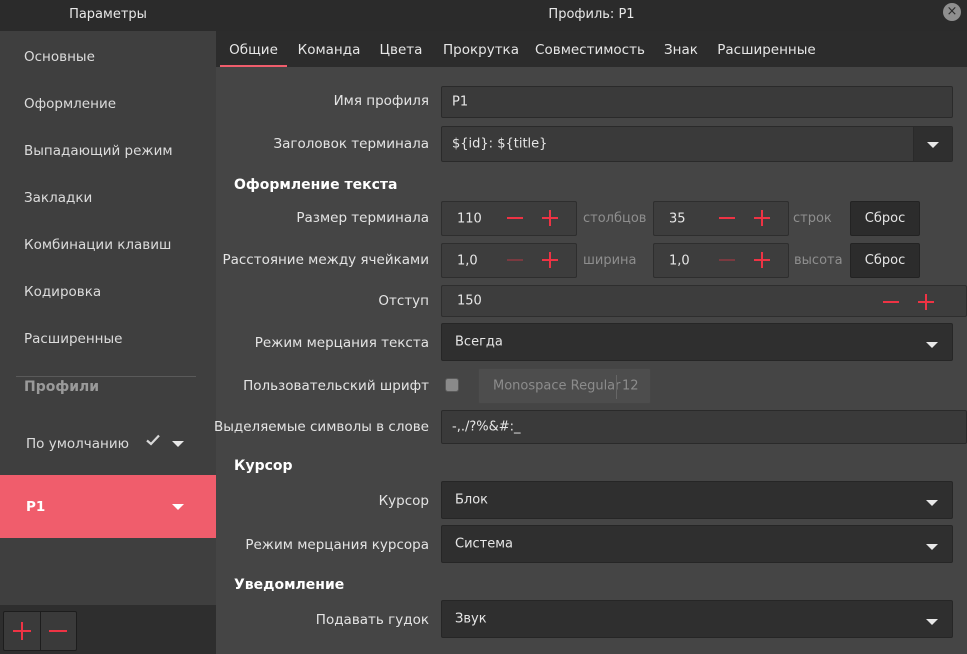 This screenshot has width=967, height=654. What do you see at coordinates (697, 544) in the screenshot?
I see `cursor-blink-select: Система` at bounding box center [697, 544].